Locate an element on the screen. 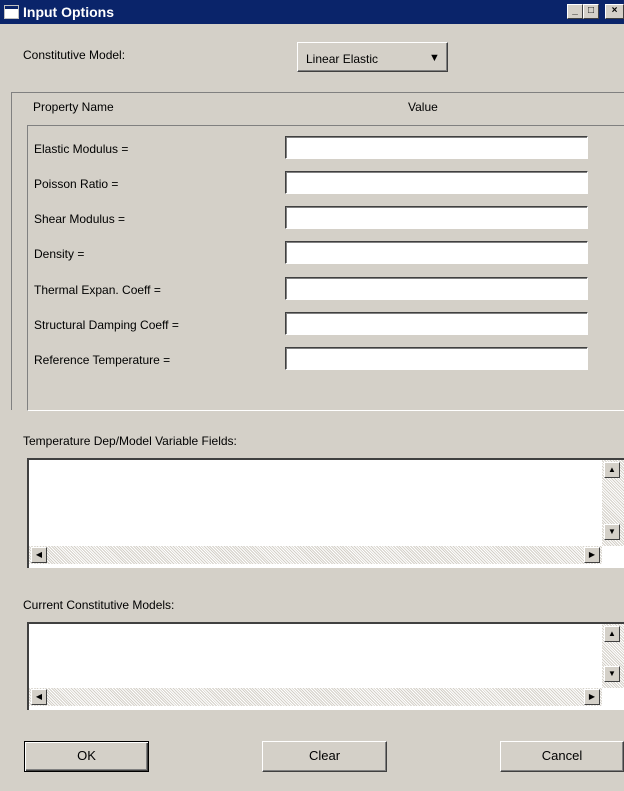 The width and height of the screenshot is (624, 791). window-icon is located at coordinates (11, 12).